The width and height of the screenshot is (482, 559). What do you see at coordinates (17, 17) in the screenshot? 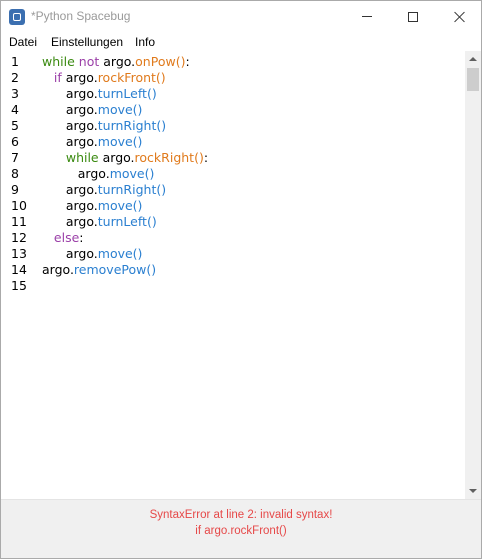
I see `app-icon` at bounding box center [17, 17].